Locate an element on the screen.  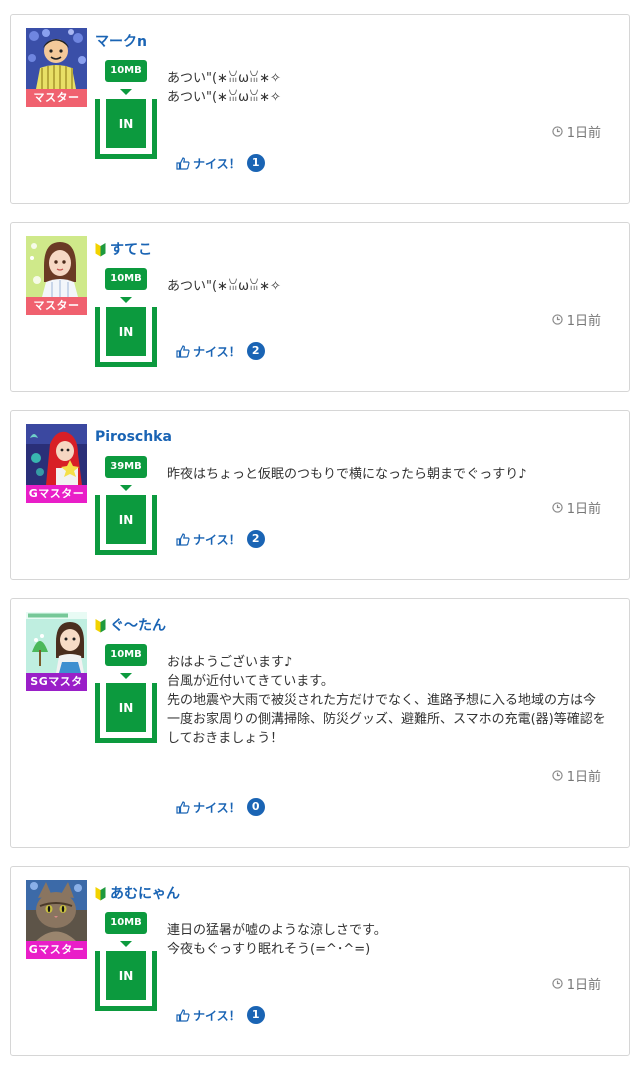
username-link: あむにゃん is located at coordinates (145, 893).